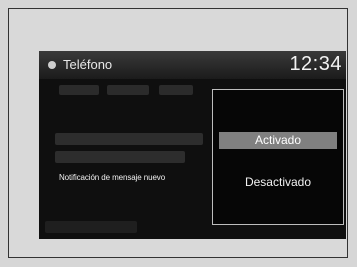  What do you see at coordinates (278, 140) in the screenshot?
I see `option-activado: Activado` at bounding box center [278, 140].